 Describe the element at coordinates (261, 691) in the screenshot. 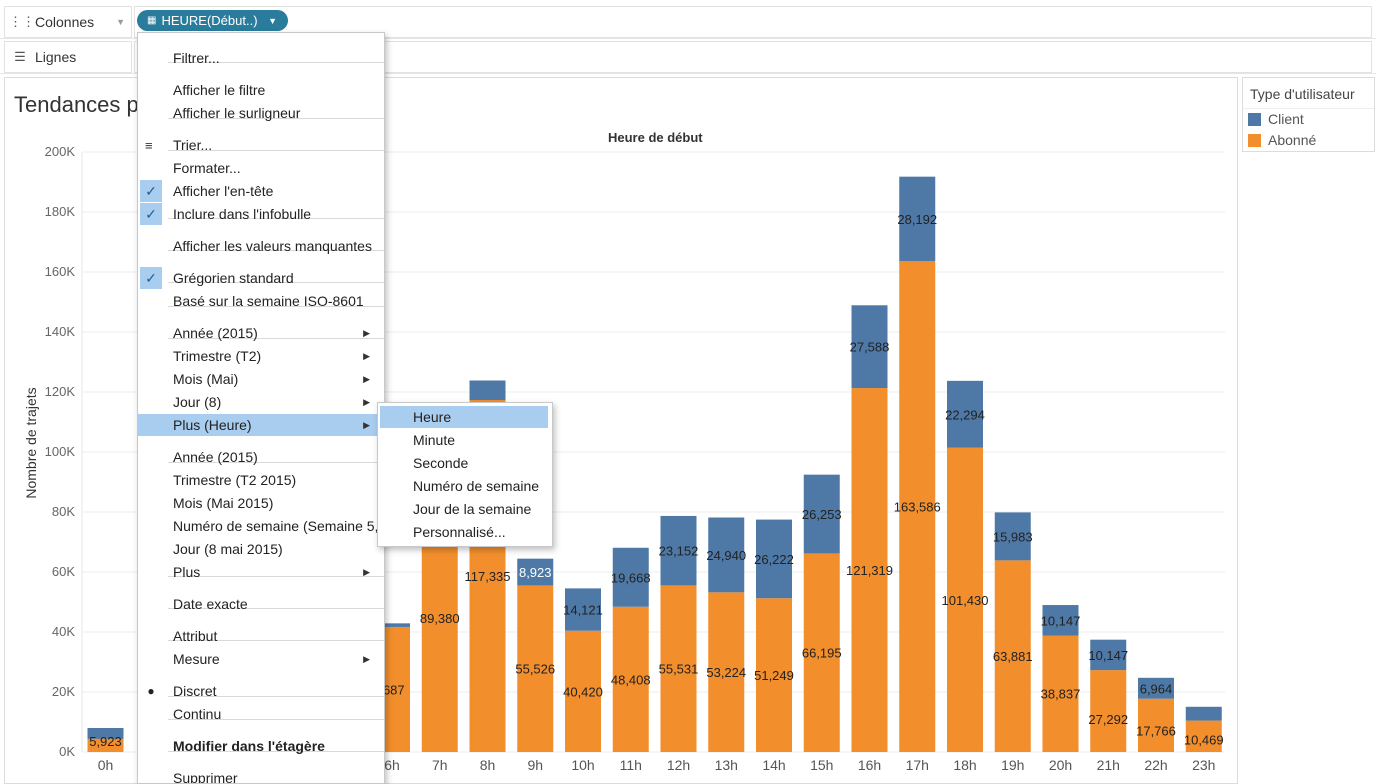

I see `menu-item: ● Discret` at that location.